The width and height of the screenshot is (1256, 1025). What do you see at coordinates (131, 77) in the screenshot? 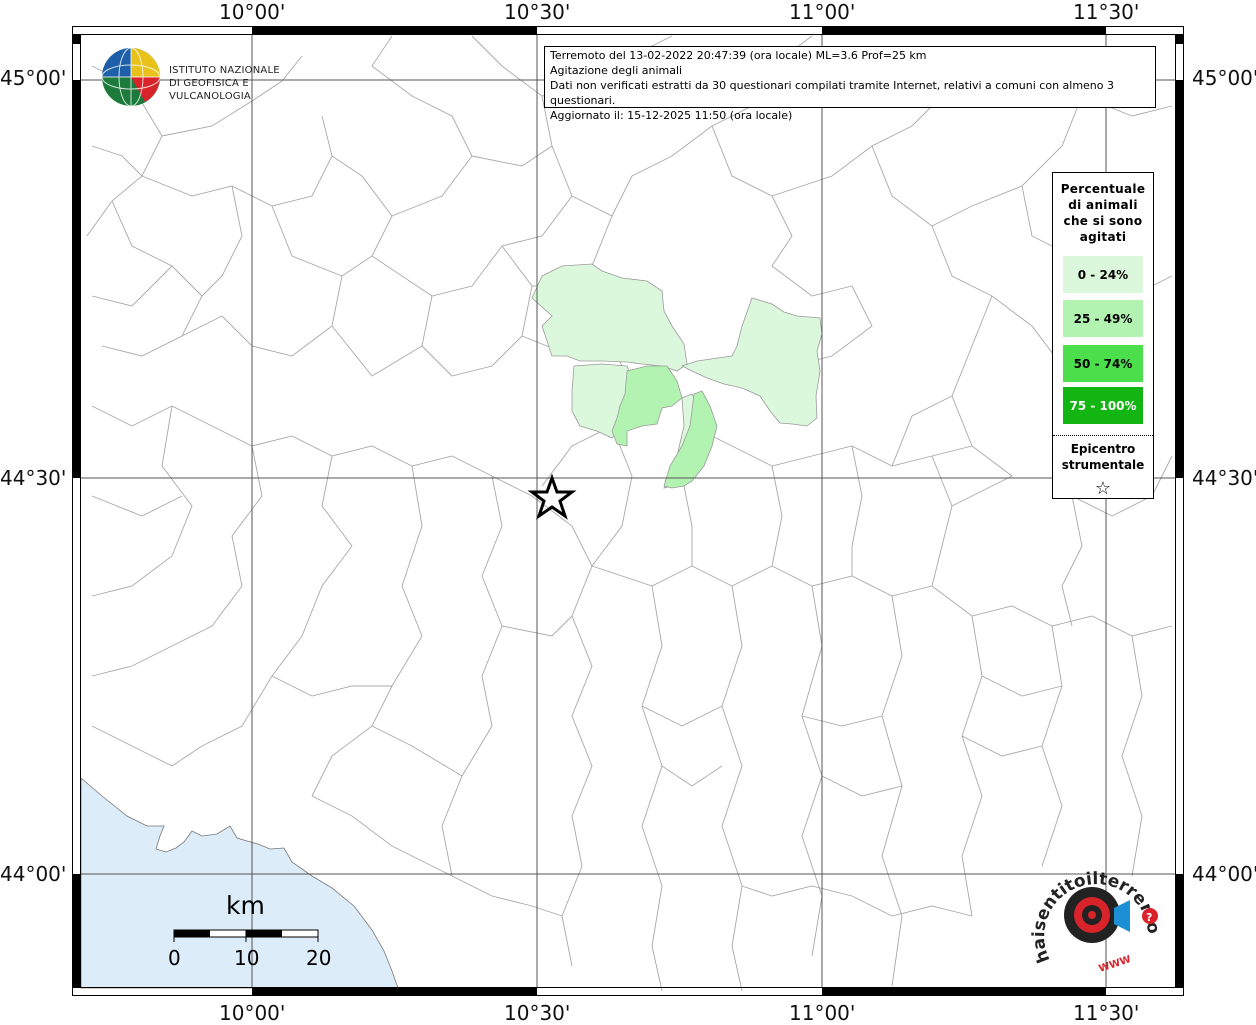
I see `globe-icon` at bounding box center [131, 77].